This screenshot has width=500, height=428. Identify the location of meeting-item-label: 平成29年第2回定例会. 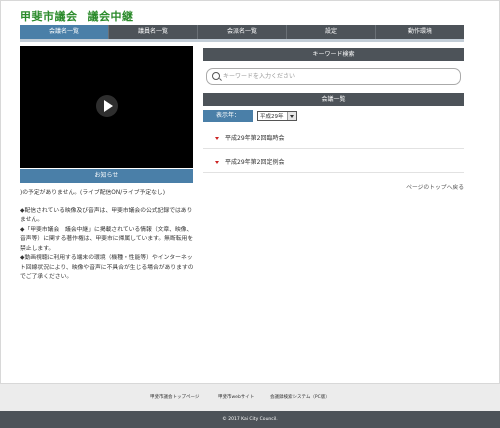
(255, 162).